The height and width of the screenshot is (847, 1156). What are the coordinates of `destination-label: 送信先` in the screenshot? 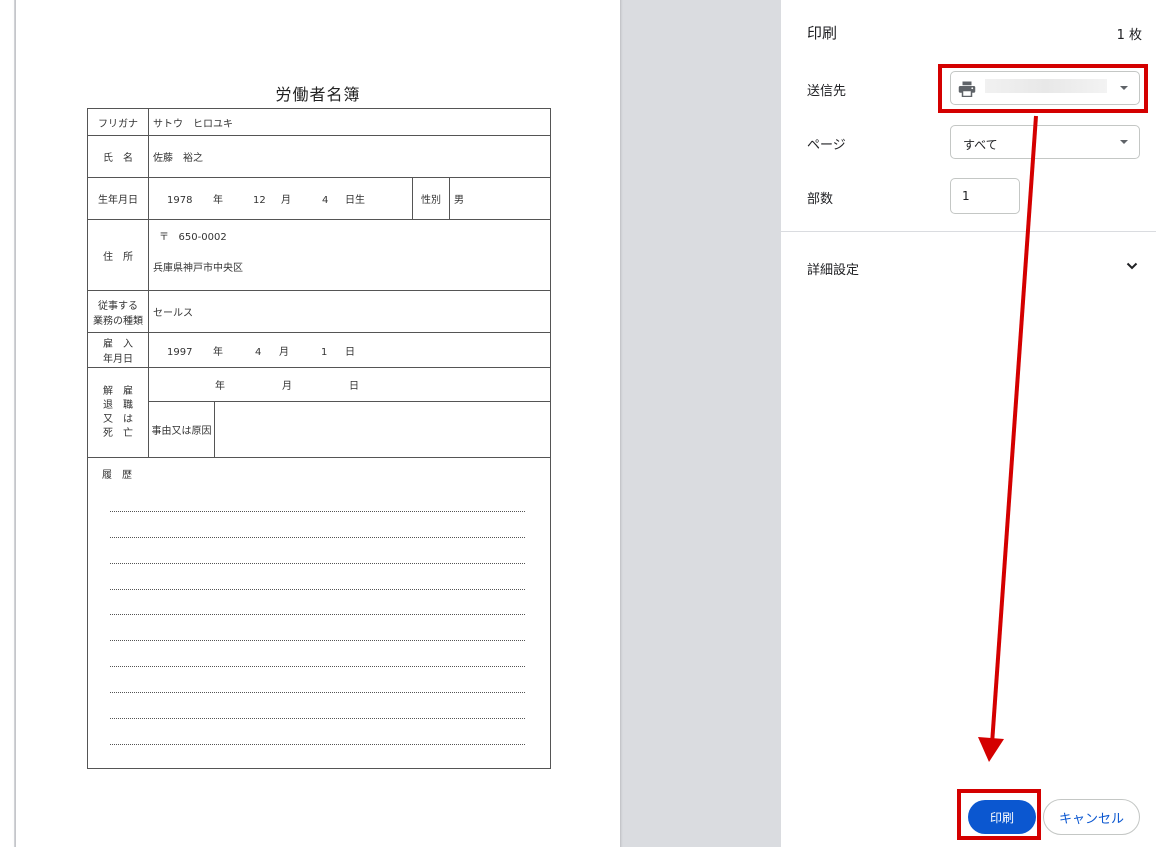 It's located at (827, 91).